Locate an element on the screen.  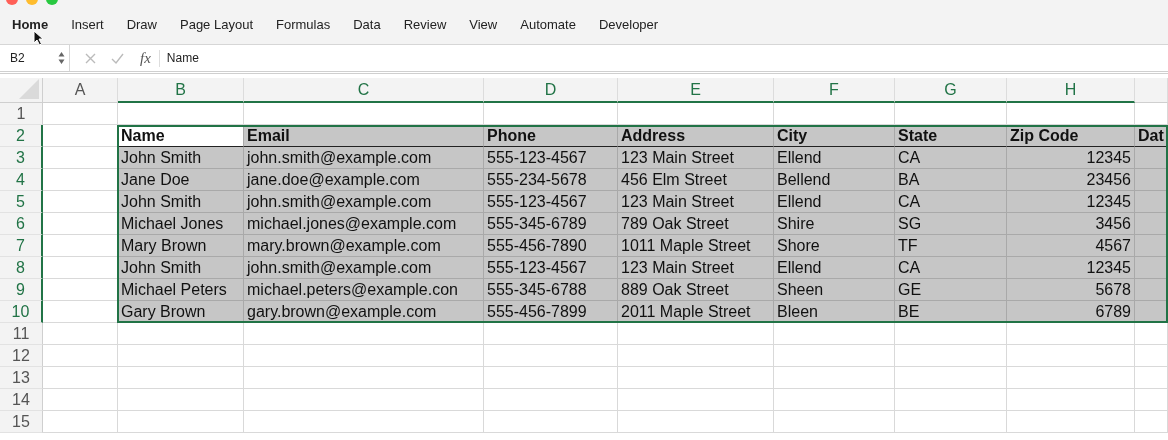
table-cell: 555-234-5678 is located at coordinates (551, 180).